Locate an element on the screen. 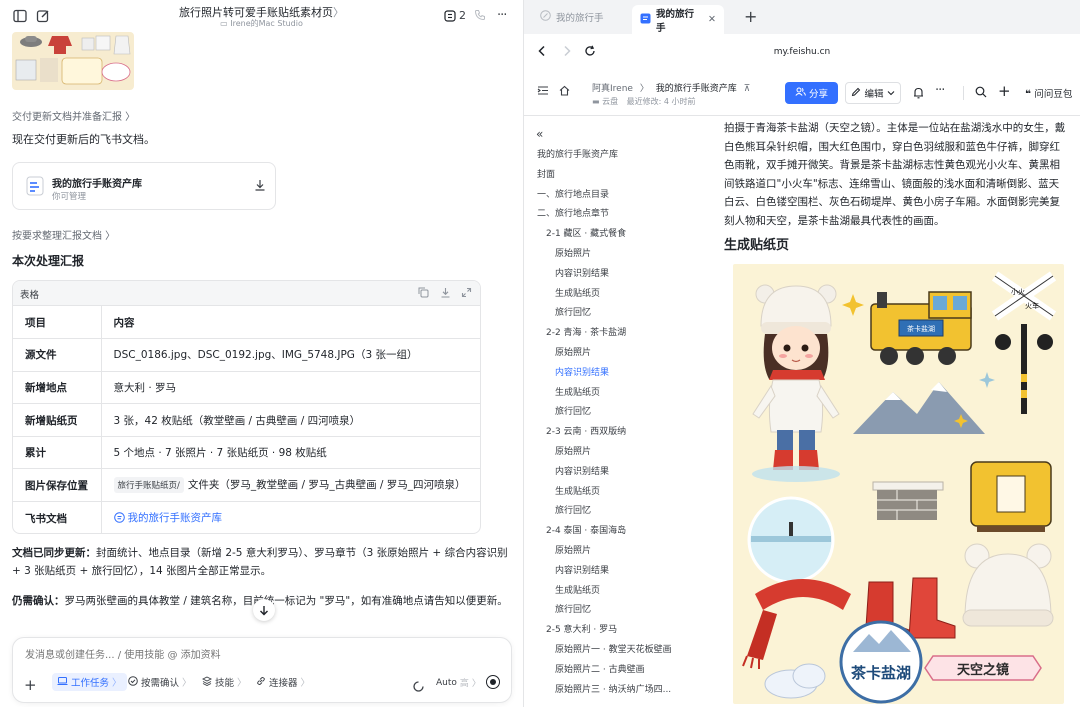 Image resolution: width=1080 pixels, height=707 pixels. browser-tab-1: 我的旅行手 is located at coordinates (587, 17).